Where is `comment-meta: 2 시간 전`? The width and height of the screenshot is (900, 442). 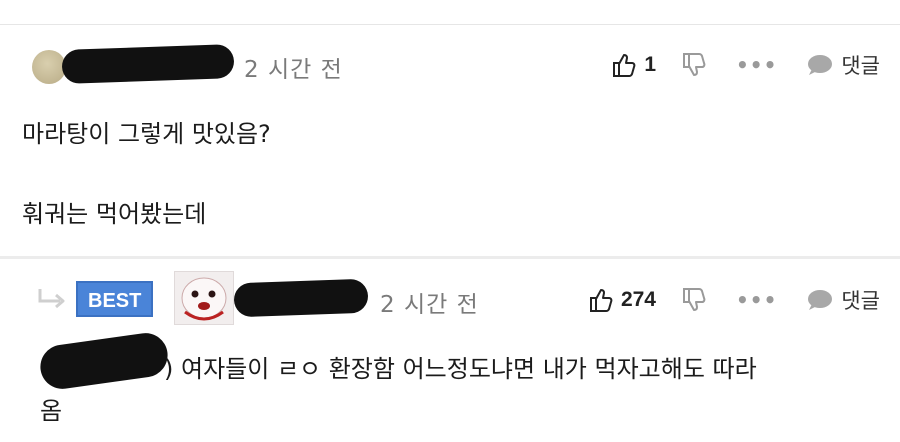 comment-meta: 2 시간 전 is located at coordinates (187, 64).